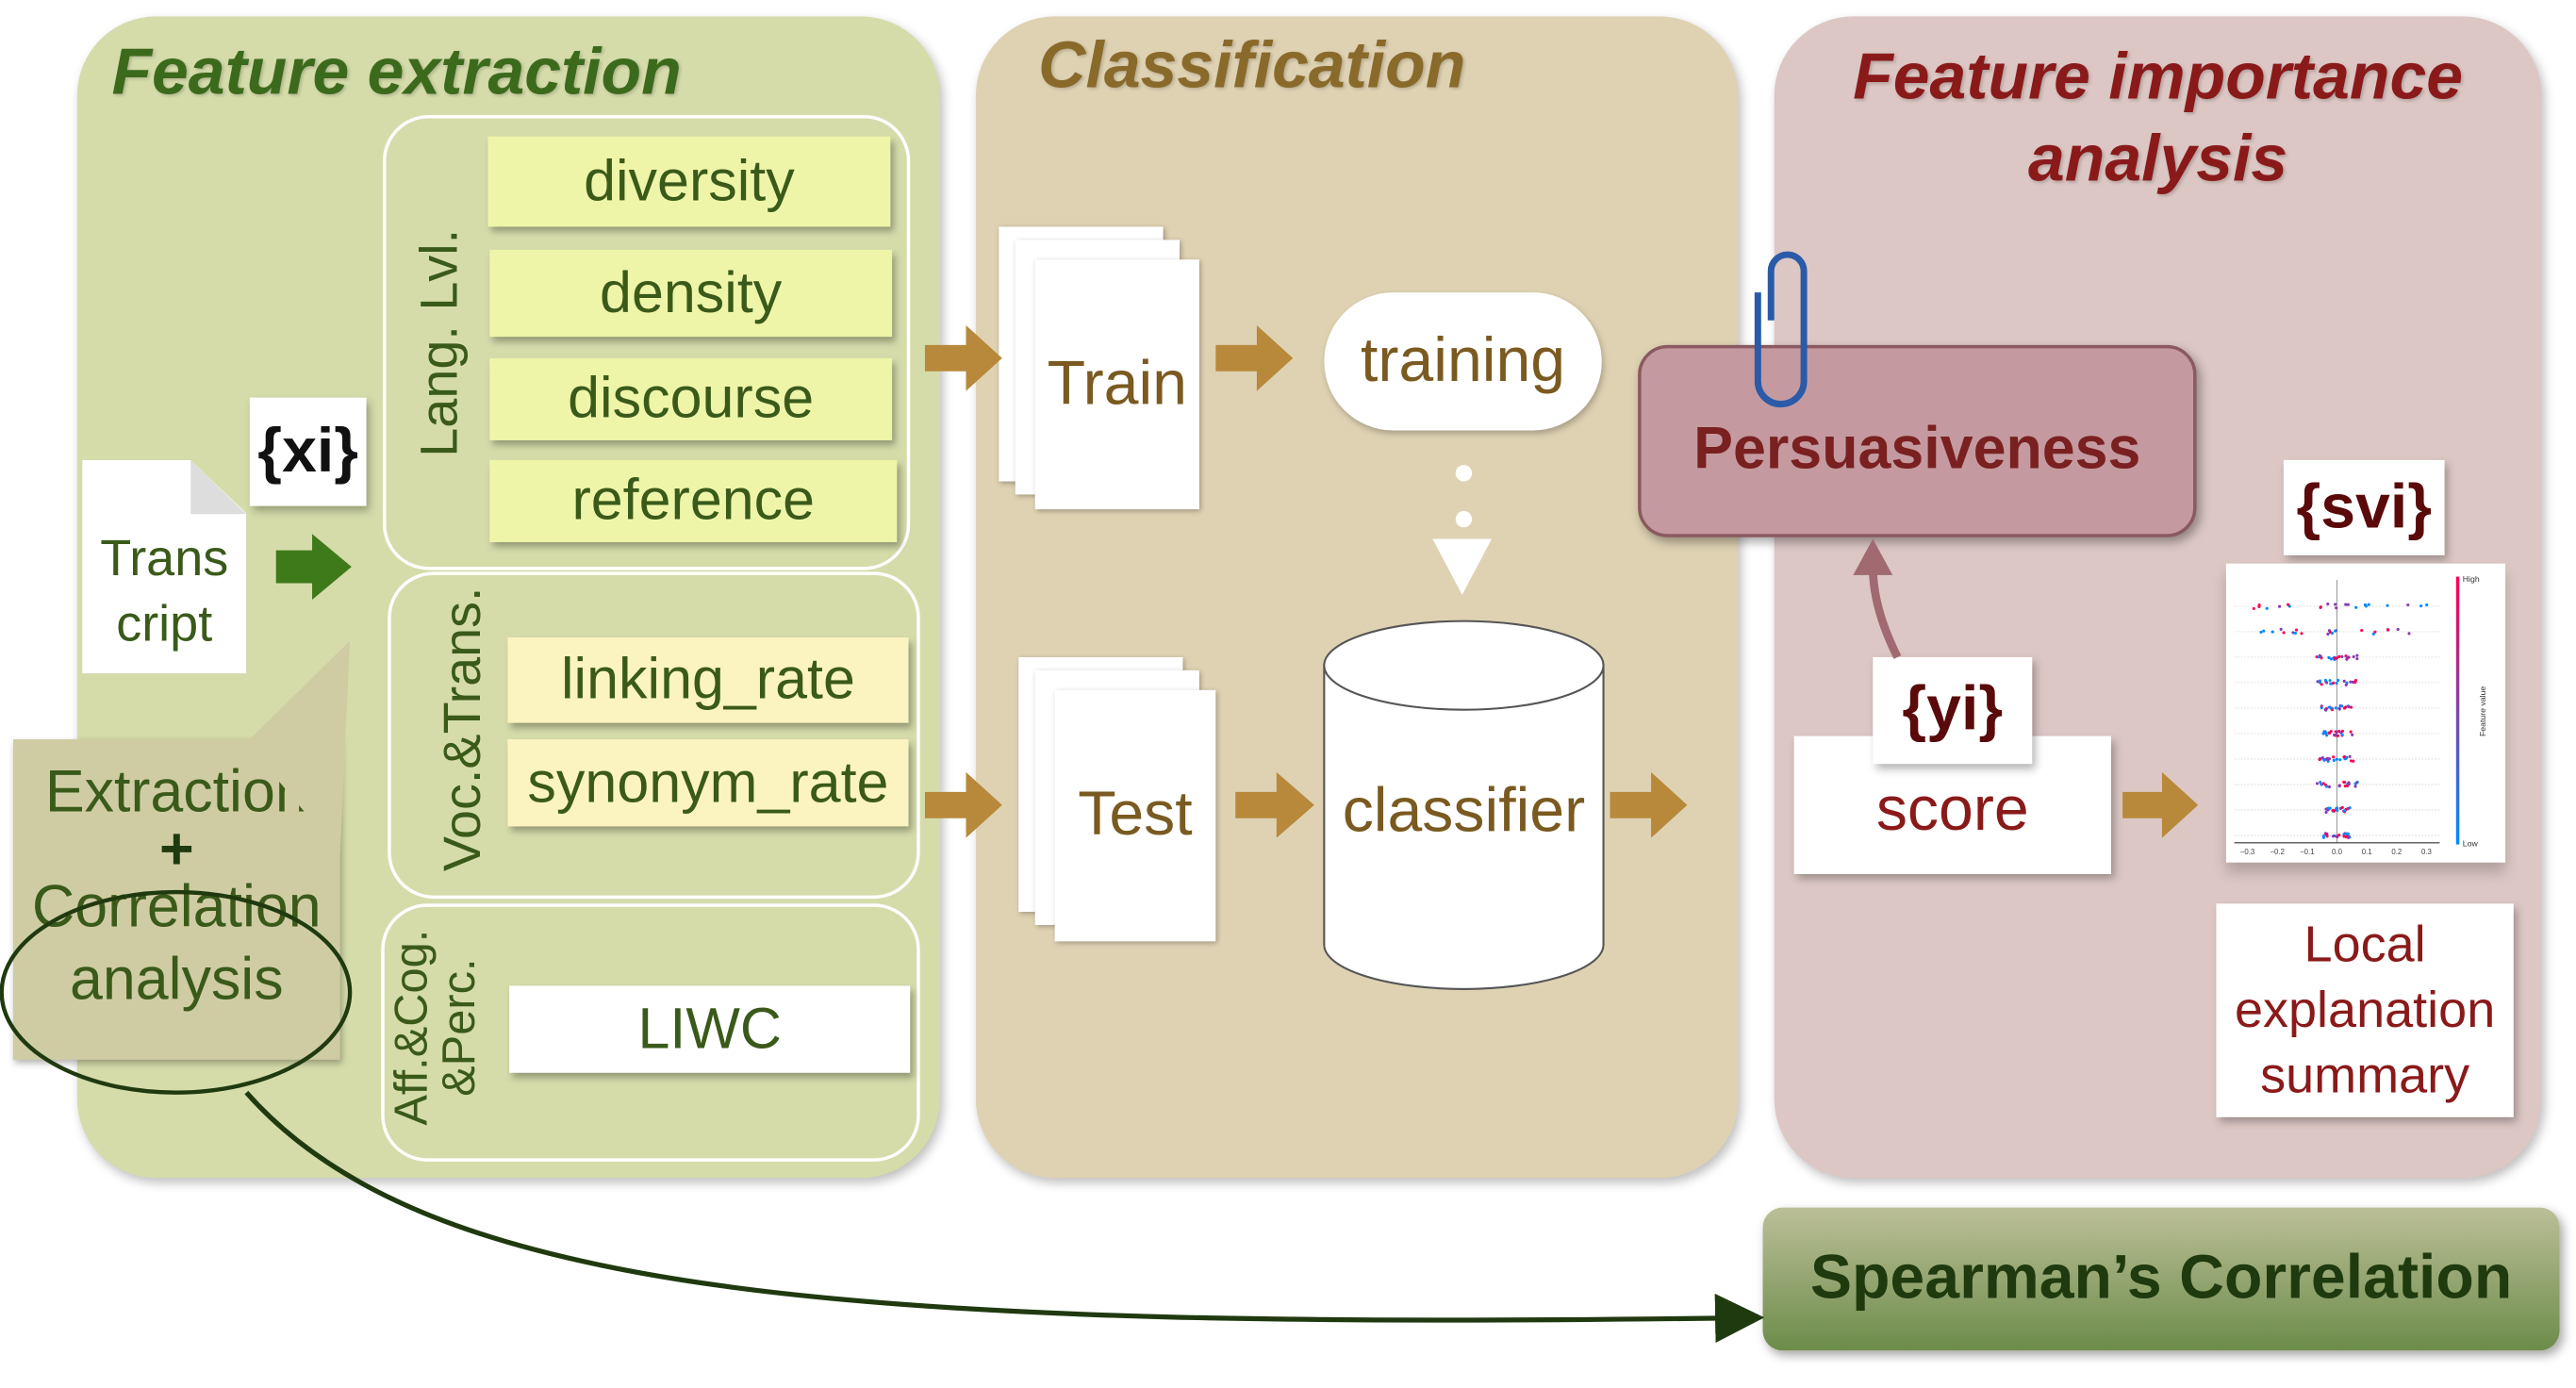 This screenshot has width=2576, height=1388. What do you see at coordinates (1462, 566) in the screenshot?
I see `down-triangle-icon` at bounding box center [1462, 566].